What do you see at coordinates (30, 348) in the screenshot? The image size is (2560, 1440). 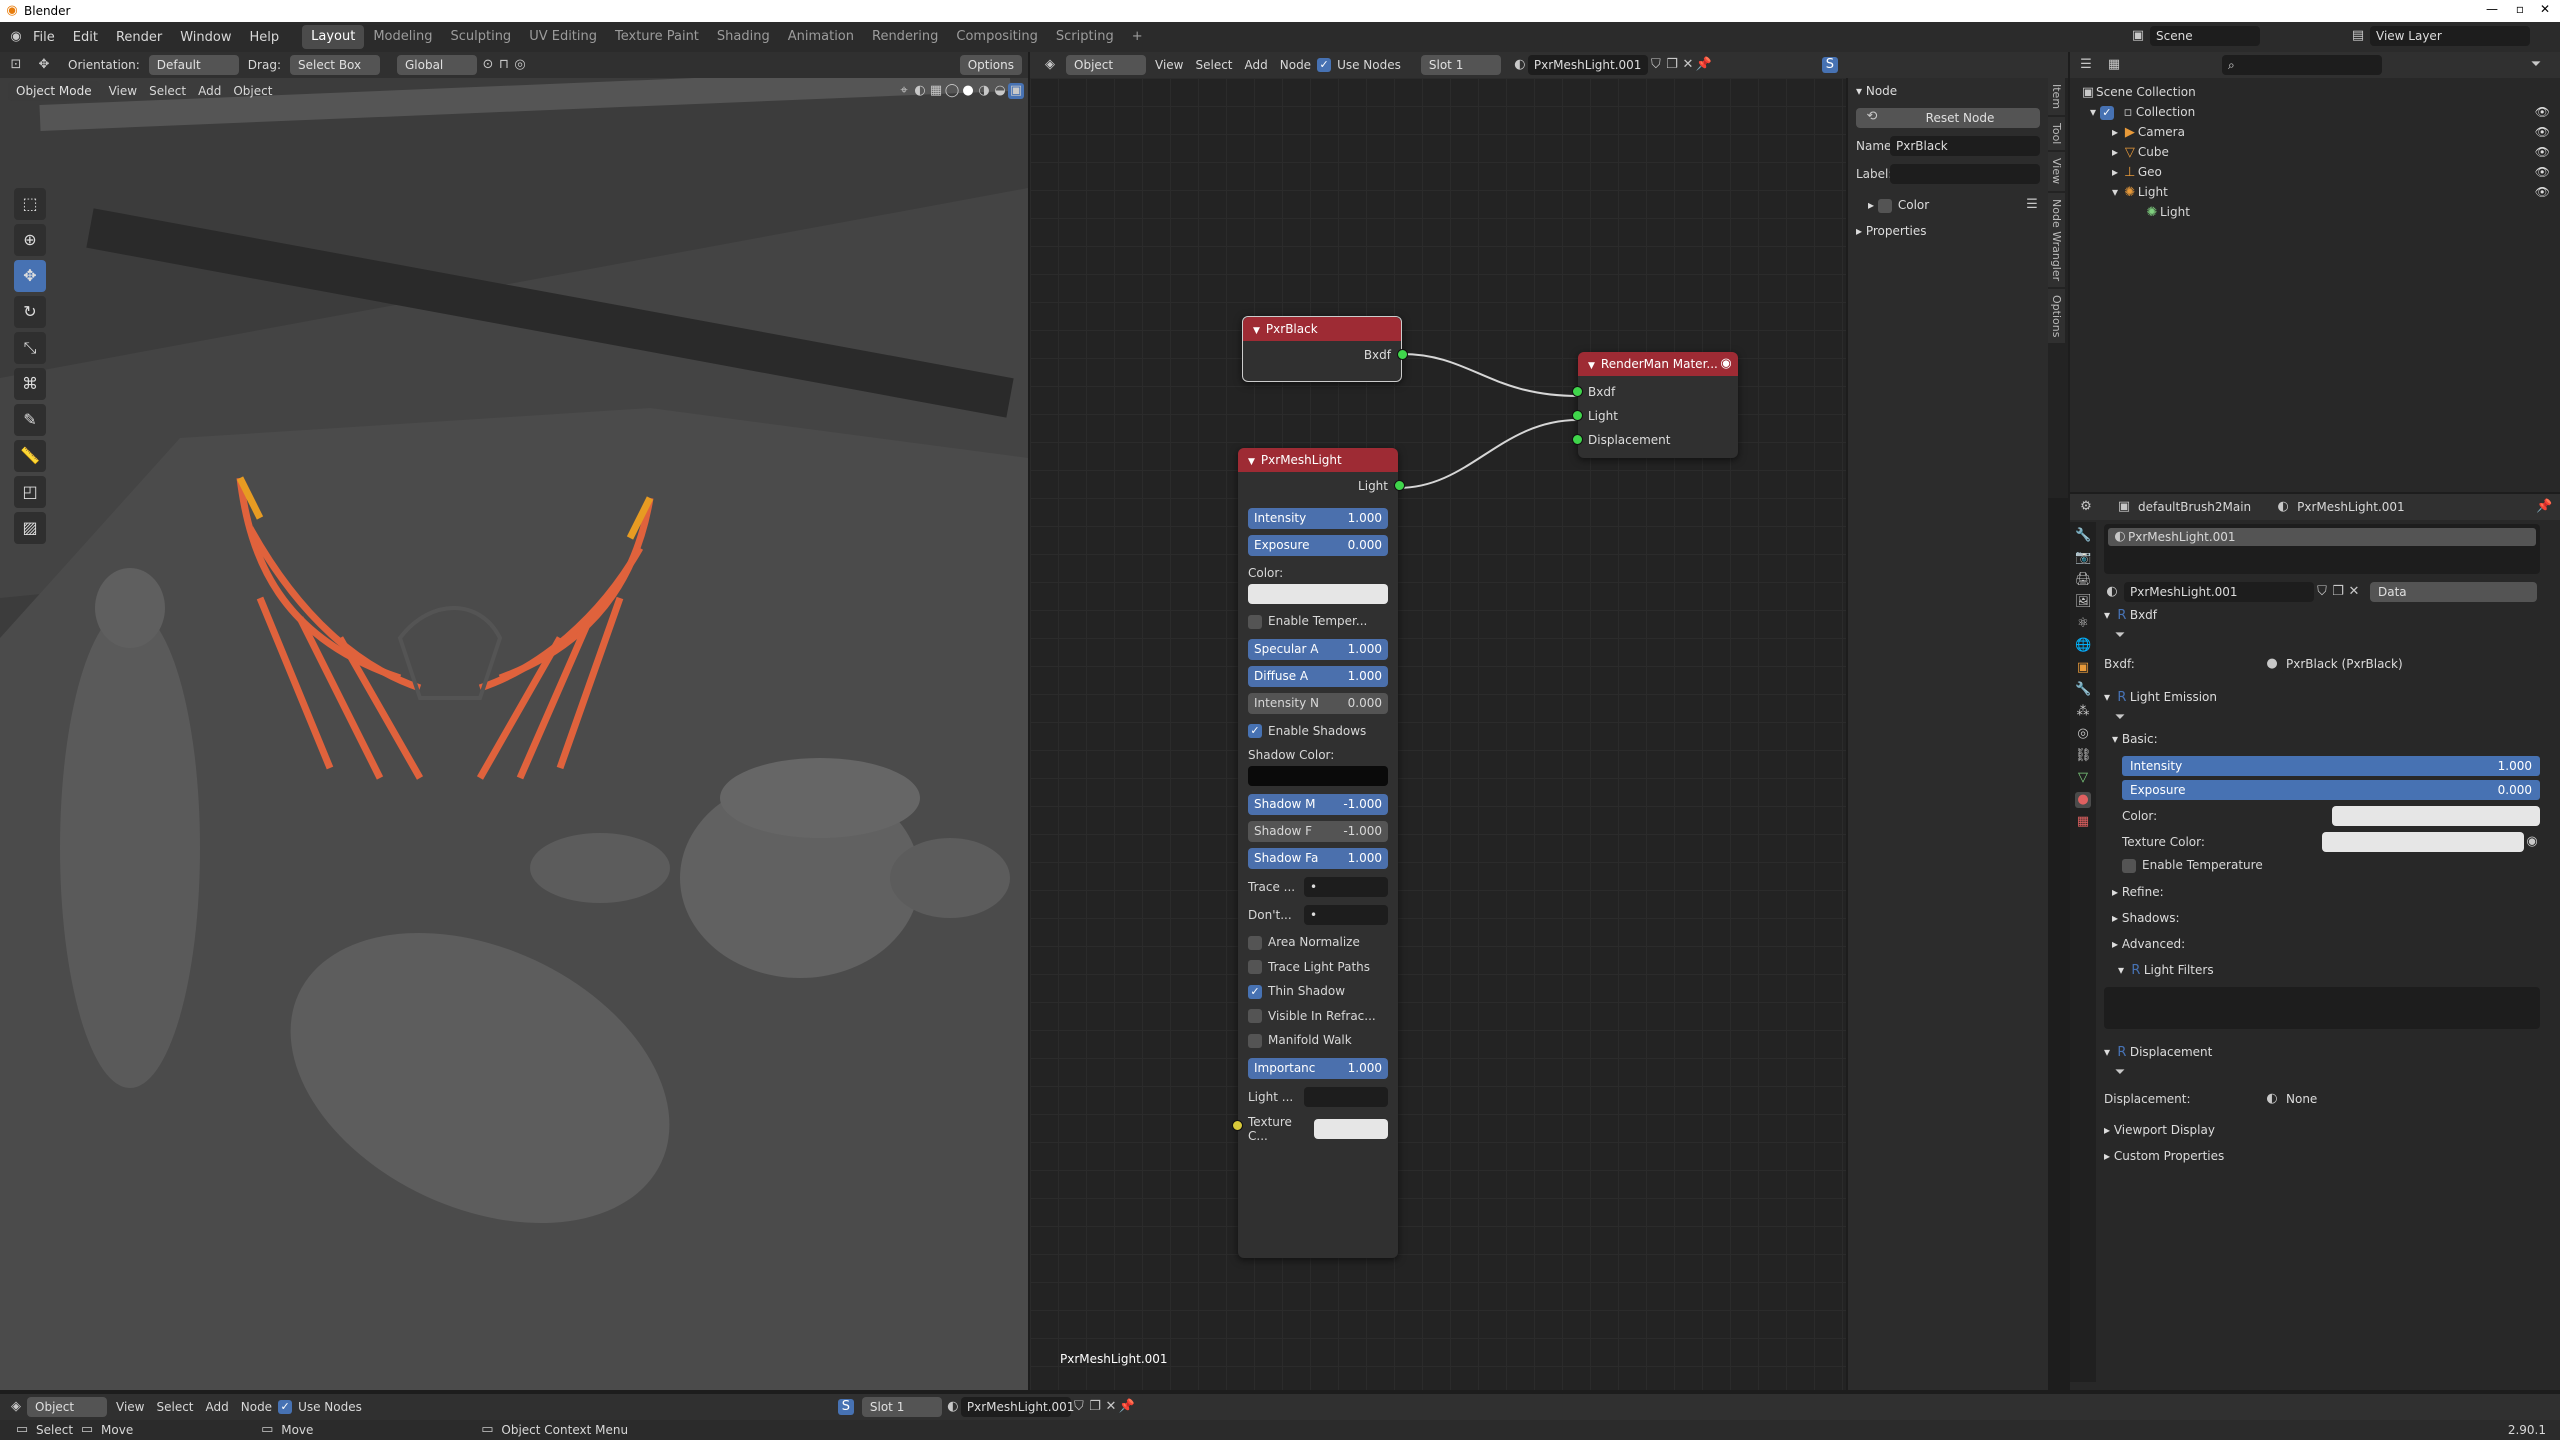 I see `scale-tool-icon: ⤡` at bounding box center [30, 348].